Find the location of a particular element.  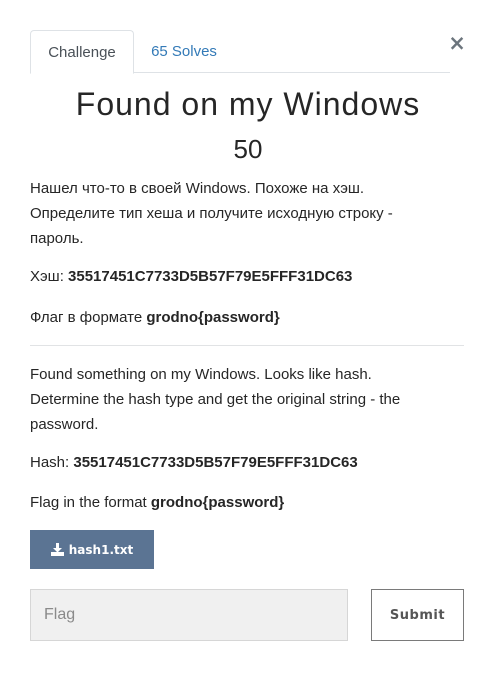

challenge-value: 50 is located at coordinates (248, 149).